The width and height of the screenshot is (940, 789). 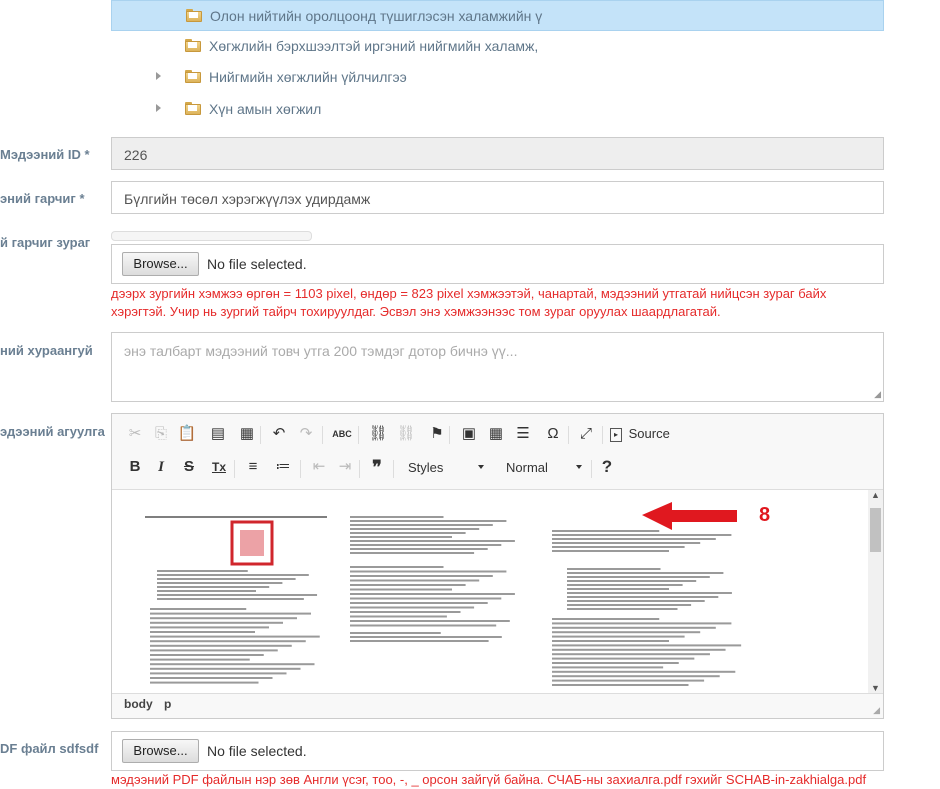 What do you see at coordinates (283, 467) in the screenshot?
I see `bulleted-list-icon: ≔` at bounding box center [283, 467].